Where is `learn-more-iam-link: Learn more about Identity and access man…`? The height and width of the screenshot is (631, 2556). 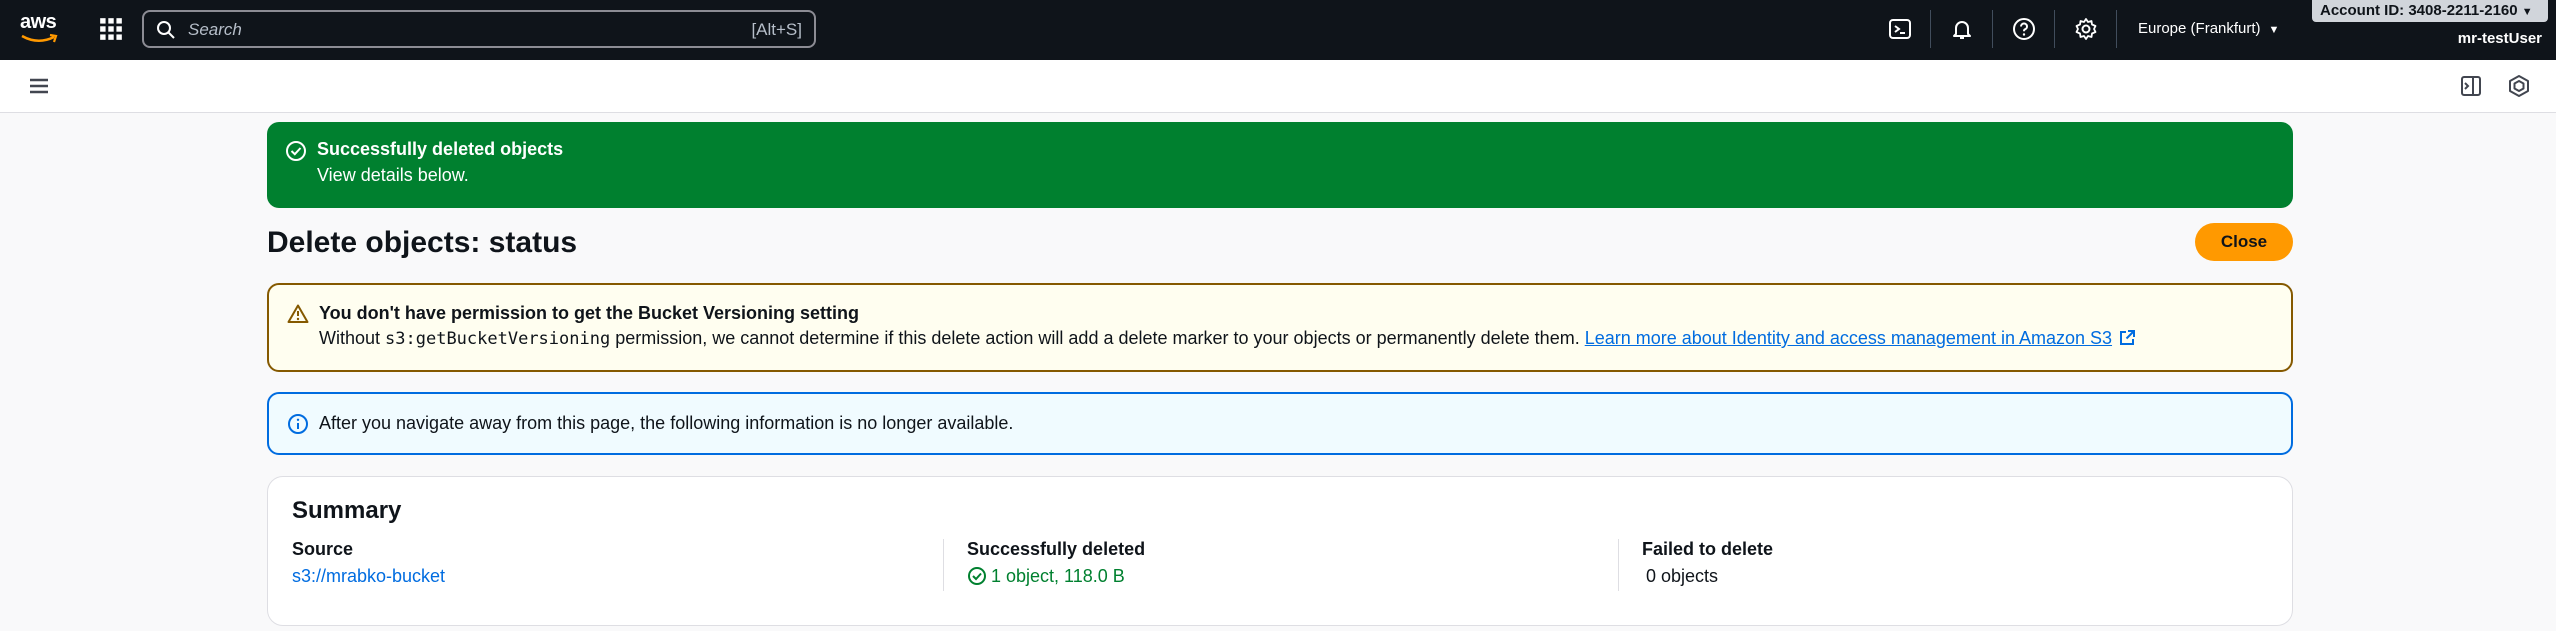
learn-more-iam-link: Learn more about Identity and access man… is located at coordinates (1860, 338).